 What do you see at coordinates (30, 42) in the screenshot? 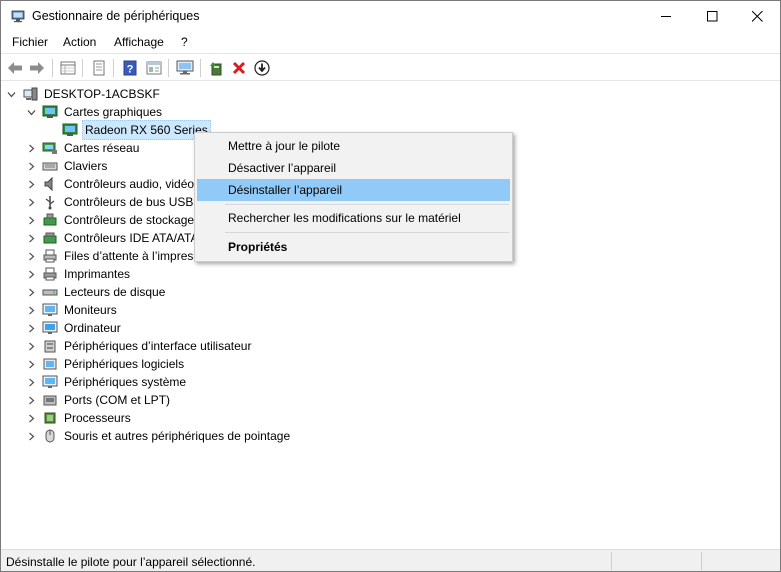
I see `menu-fichier: Fichier` at bounding box center [30, 42].